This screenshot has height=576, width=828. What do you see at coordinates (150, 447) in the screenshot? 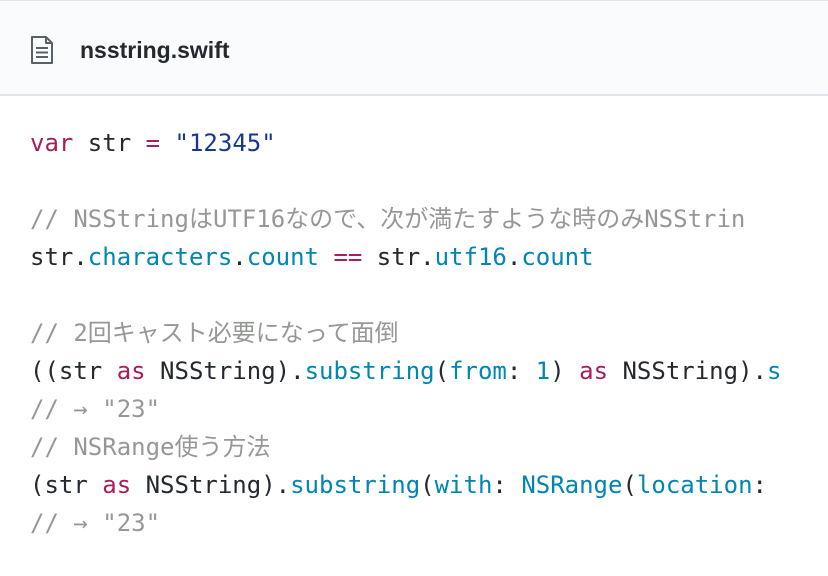
I see `code-line-9-comment: // NSRange使う方法` at bounding box center [150, 447].